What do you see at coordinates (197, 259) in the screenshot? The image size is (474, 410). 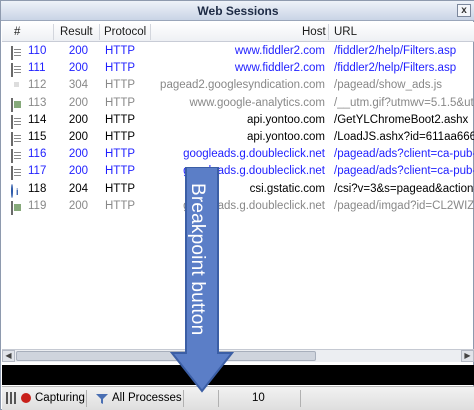 I see `annotation-label: Breakpoint button` at bounding box center [197, 259].